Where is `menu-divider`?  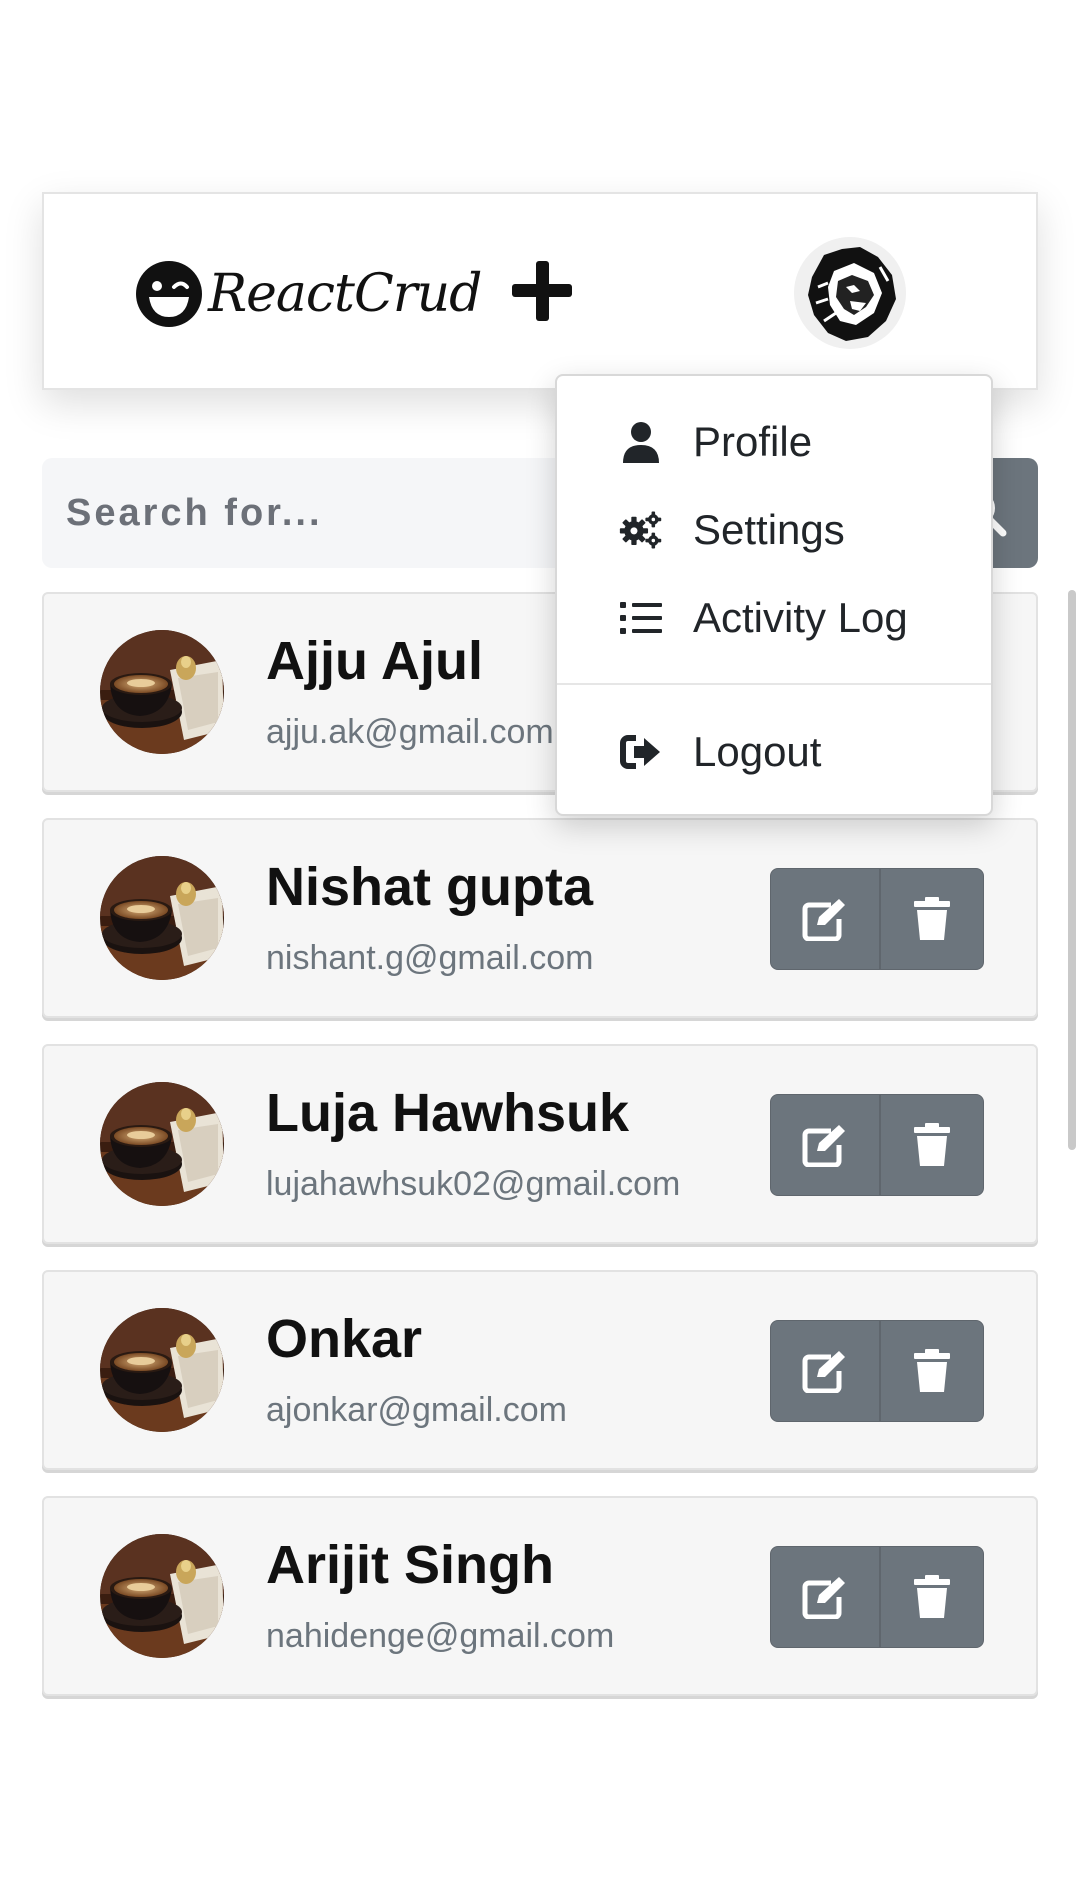 menu-divider is located at coordinates (774, 684).